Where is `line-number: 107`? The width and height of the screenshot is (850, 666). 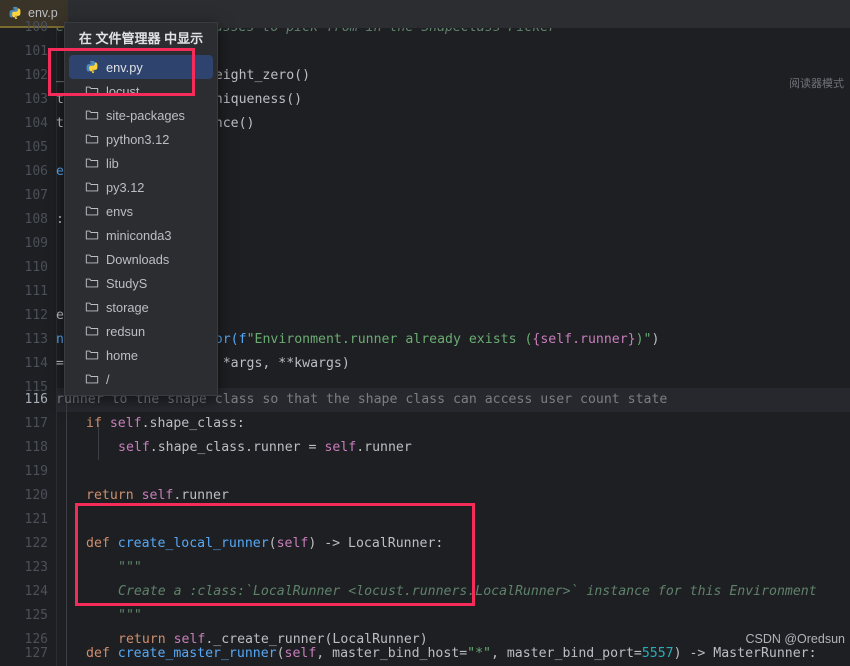 line-number: 107 is located at coordinates (36, 195).